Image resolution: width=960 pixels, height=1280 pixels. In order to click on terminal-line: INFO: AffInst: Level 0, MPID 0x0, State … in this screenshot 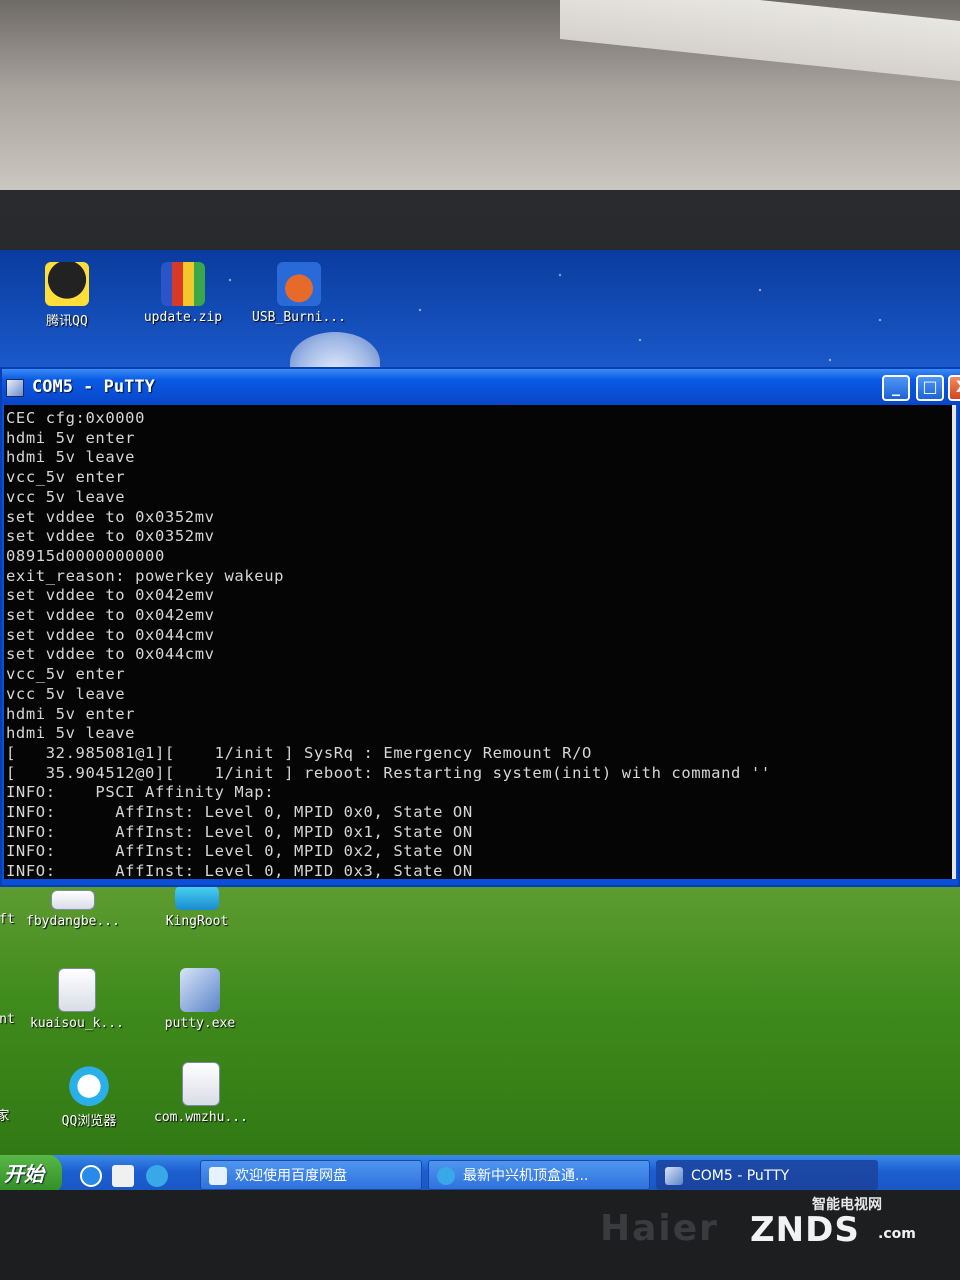, I will do `click(239, 812)`.